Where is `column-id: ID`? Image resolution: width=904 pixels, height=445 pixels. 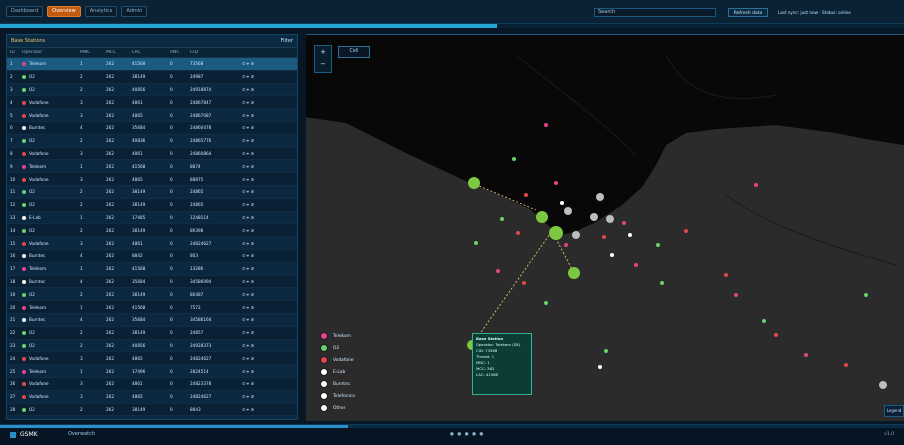
column-id: ID is located at coordinates (13, 52).